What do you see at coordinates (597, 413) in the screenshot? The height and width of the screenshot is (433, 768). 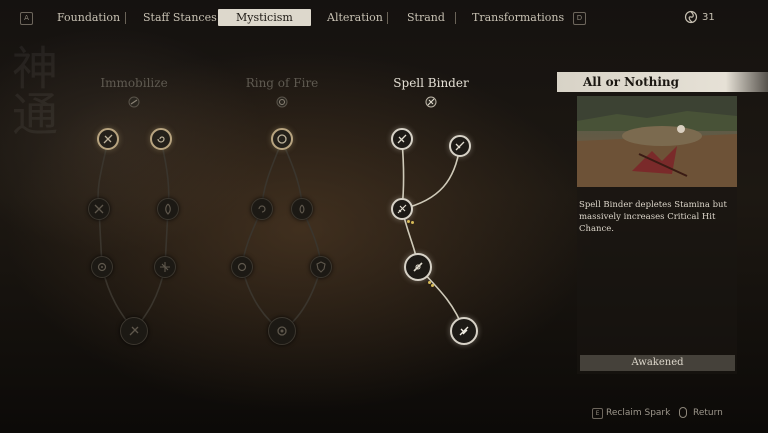 I see `reclaim-spark-key: E` at bounding box center [597, 413].